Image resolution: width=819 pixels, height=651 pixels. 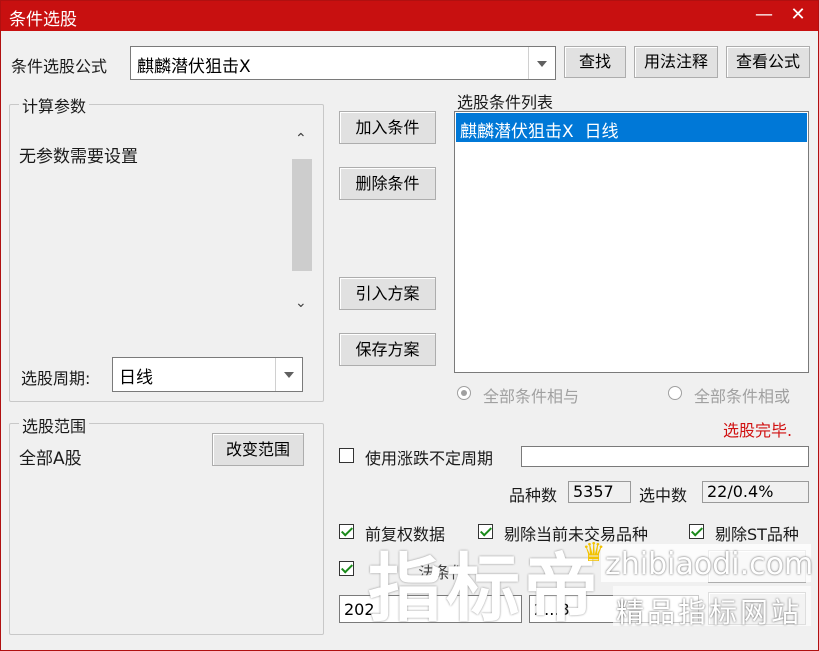 What do you see at coordinates (429, 458) in the screenshot?
I see `volatile-period-label: 使用涨跌不定周期` at bounding box center [429, 458].